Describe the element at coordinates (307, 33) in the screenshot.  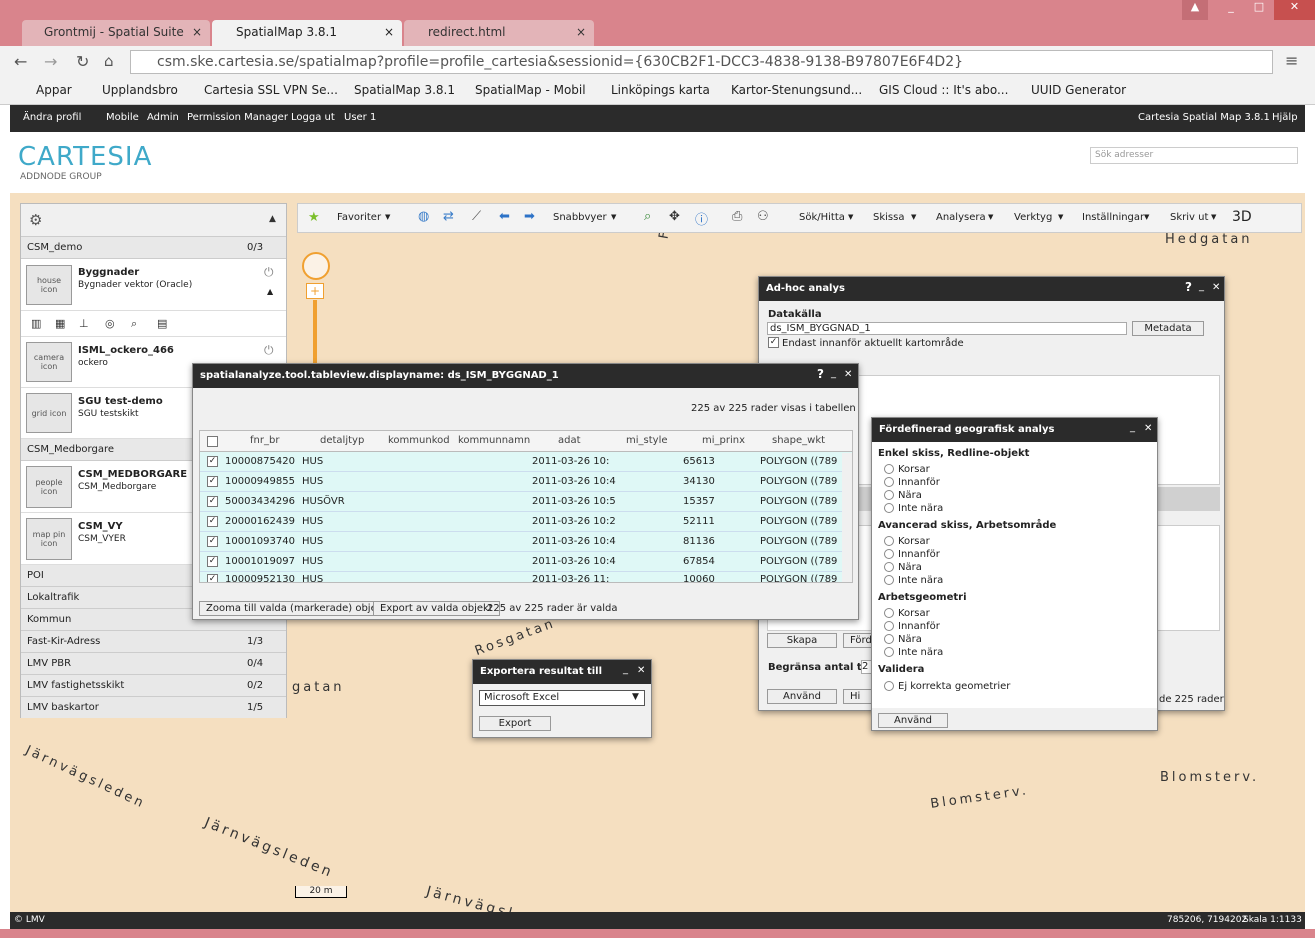
I see `browser-tab-active: SpatialMap 3.8.1 ×` at that location.